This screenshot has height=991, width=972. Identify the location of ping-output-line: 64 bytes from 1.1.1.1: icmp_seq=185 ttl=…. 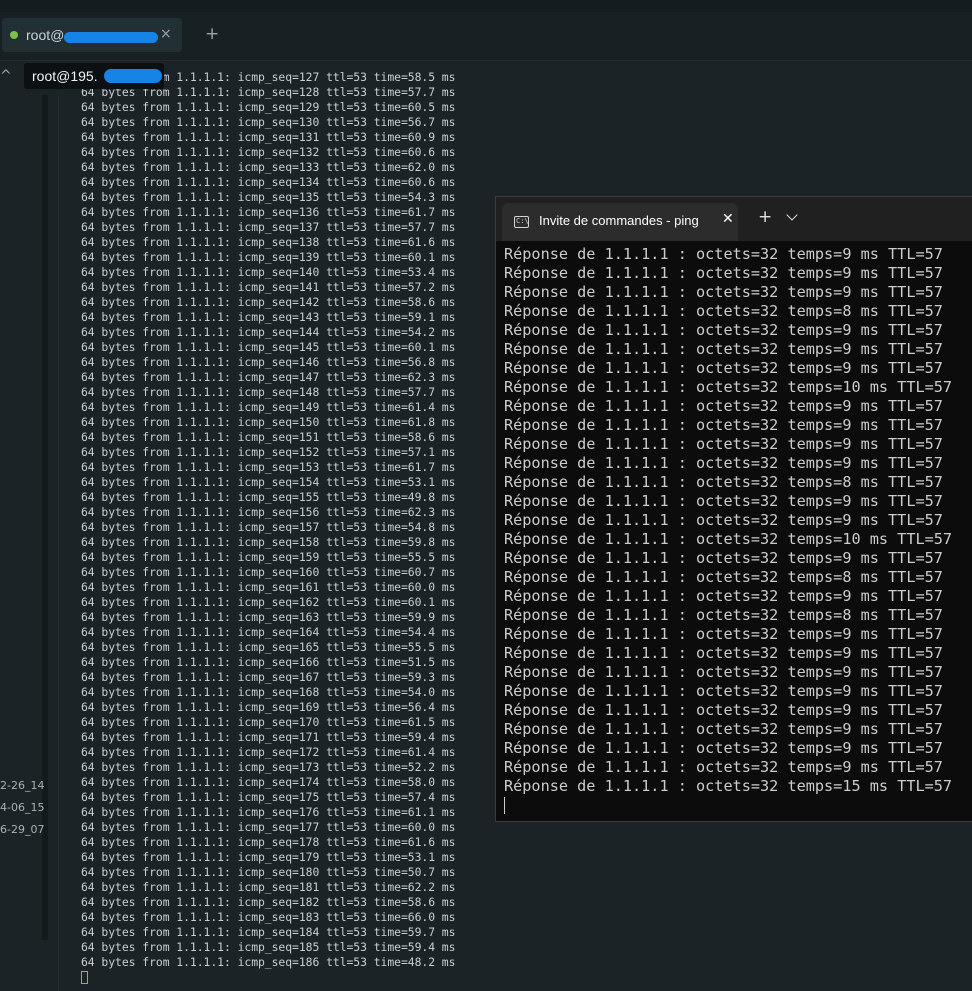
(268, 947).